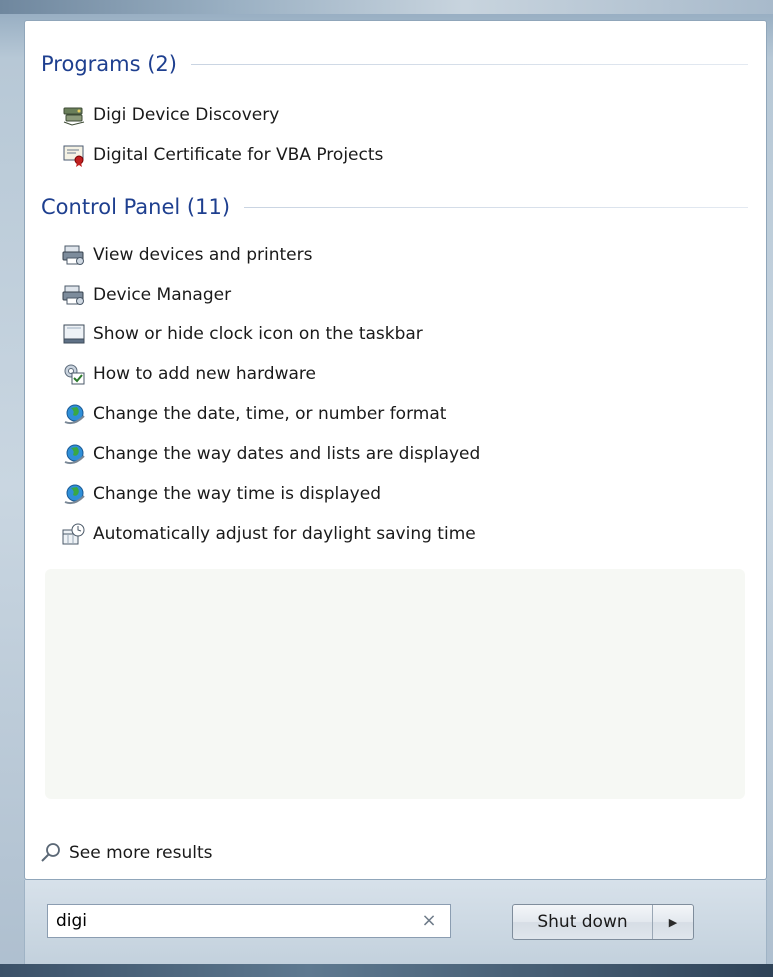 Image resolution: width=773 pixels, height=977 pixels. Describe the element at coordinates (203, 255) in the screenshot. I see `result-item-label: View devices and printers` at that location.